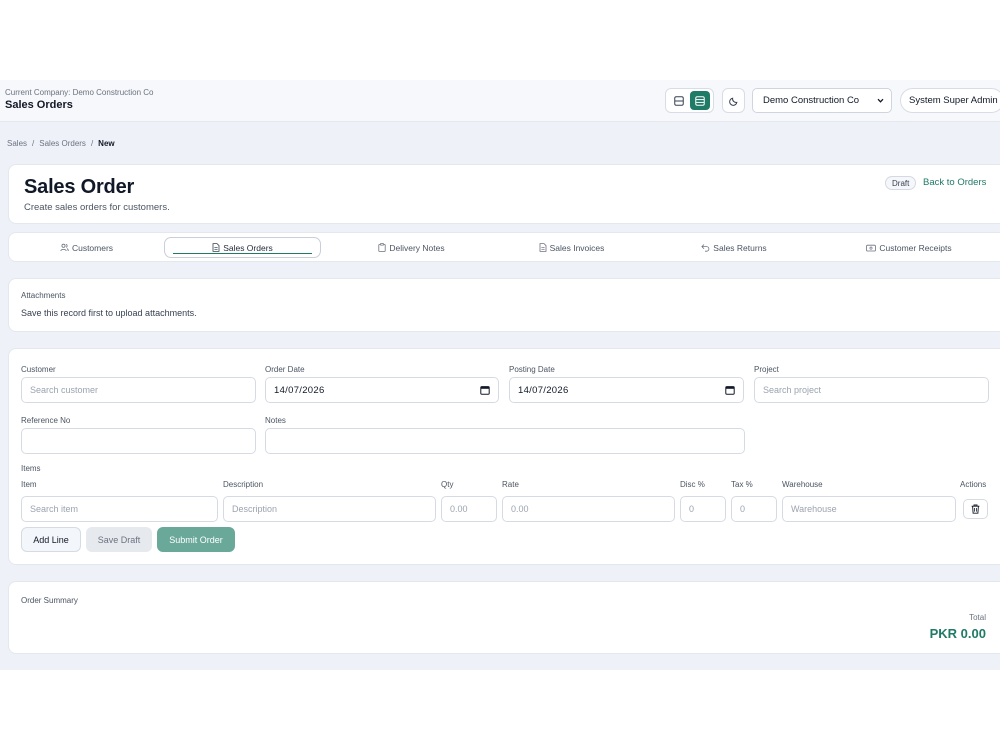 The width and height of the screenshot is (1000, 750). I want to click on breadcrumb: Sales / Sales Orders / New, so click(61, 143).